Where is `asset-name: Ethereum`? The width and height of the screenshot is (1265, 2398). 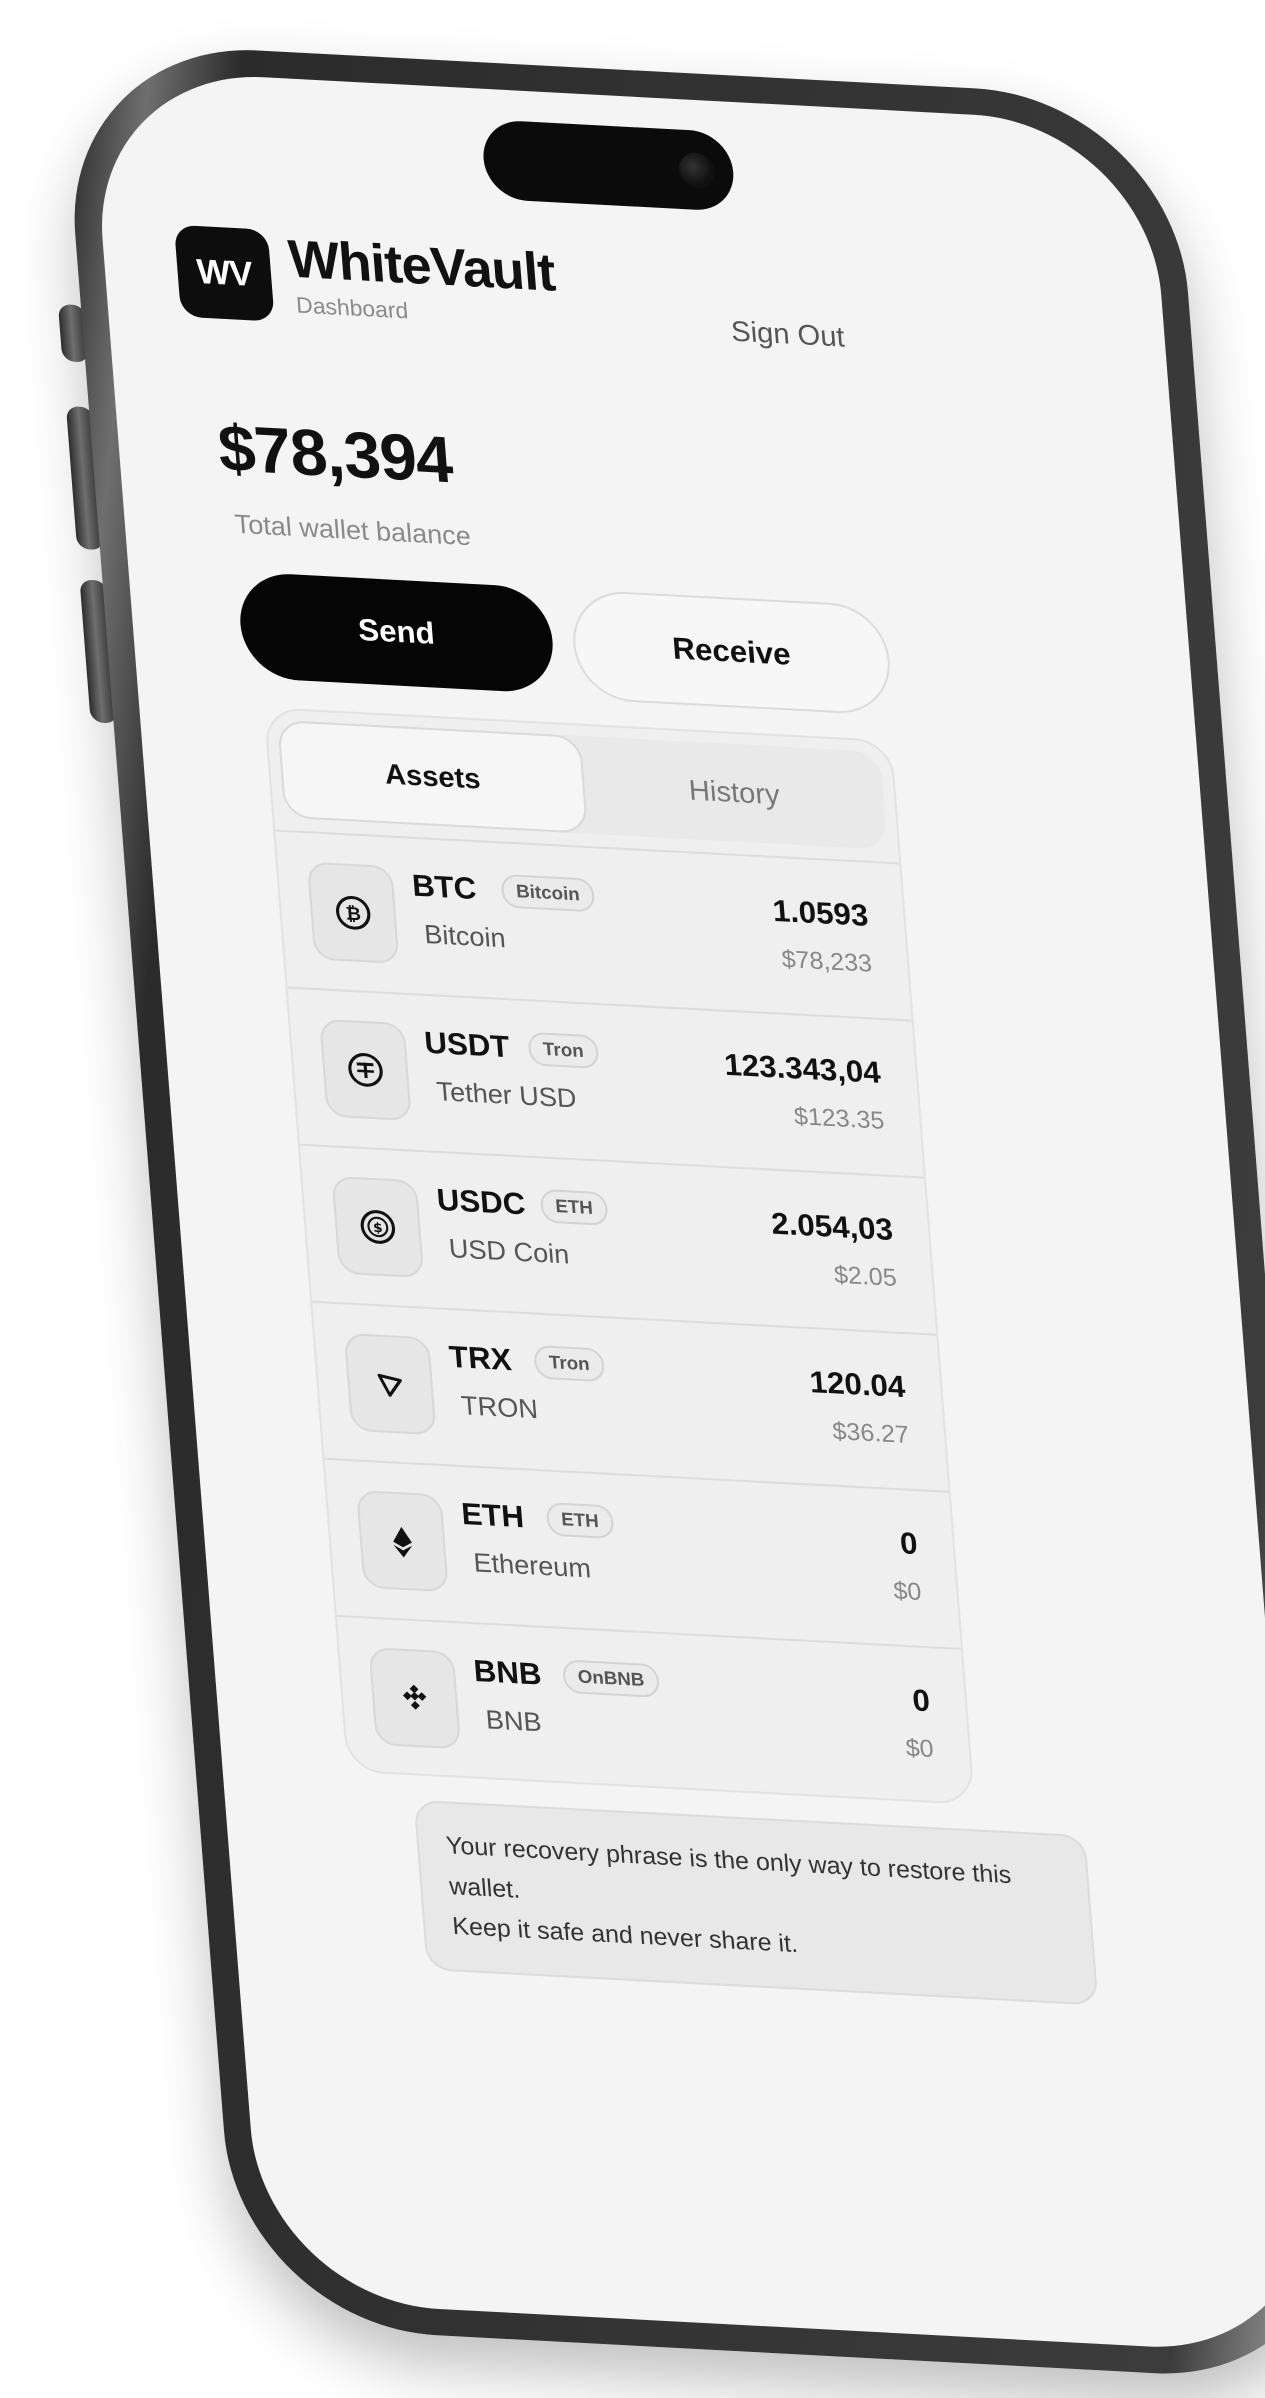 asset-name: Ethereum is located at coordinates (532, 1565).